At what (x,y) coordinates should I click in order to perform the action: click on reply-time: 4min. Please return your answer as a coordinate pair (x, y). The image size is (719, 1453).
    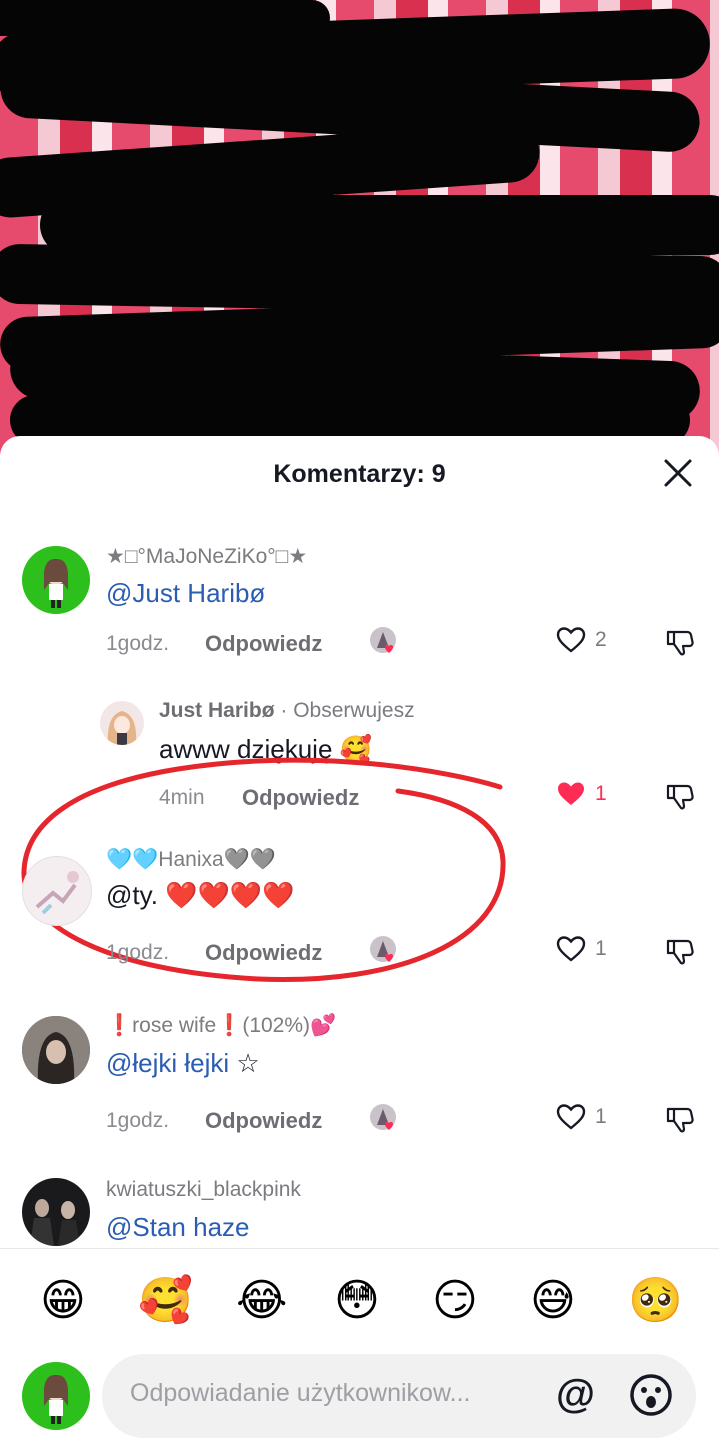
    Looking at the image, I should click on (182, 797).